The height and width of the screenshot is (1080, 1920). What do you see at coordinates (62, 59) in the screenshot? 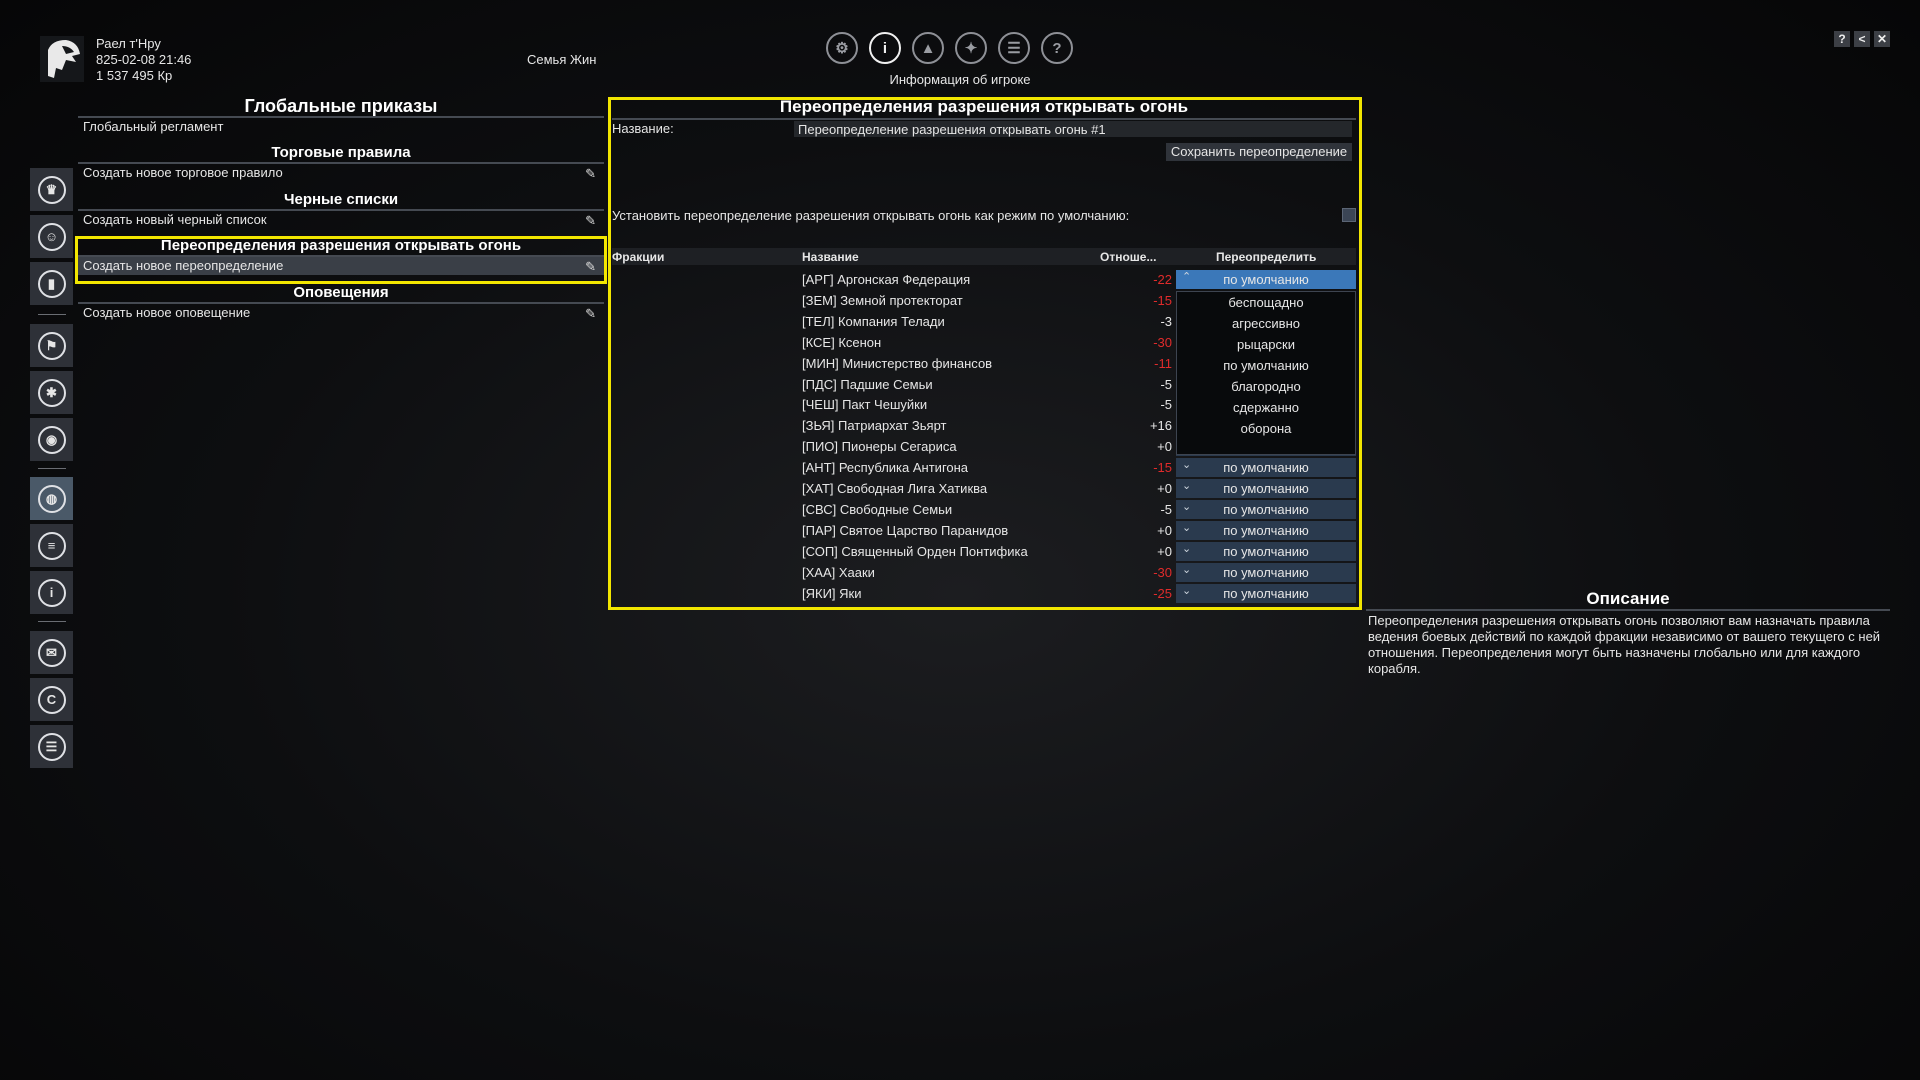
I see `player-portrait-icon` at bounding box center [62, 59].